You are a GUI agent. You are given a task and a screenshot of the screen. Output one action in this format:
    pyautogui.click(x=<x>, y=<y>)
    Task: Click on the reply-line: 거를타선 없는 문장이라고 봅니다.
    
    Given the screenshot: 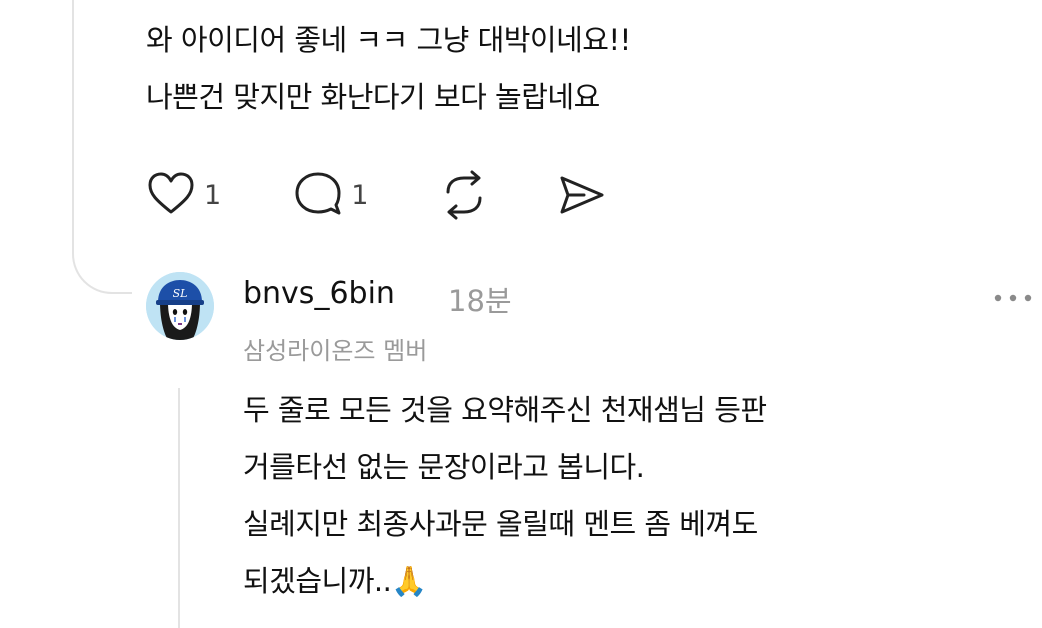 What is the action you would take?
    pyautogui.click(x=444, y=467)
    